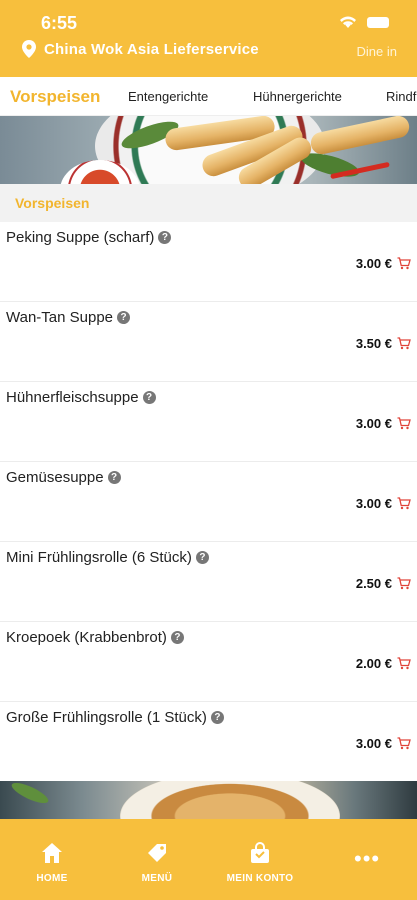 The height and width of the screenshot is (900, 417). What do you see at coordinates (106, 717) in the screenshot?
I see `item-name: Große Frühlingsrolle (1 Stück)` at bounding box center [106, 717].